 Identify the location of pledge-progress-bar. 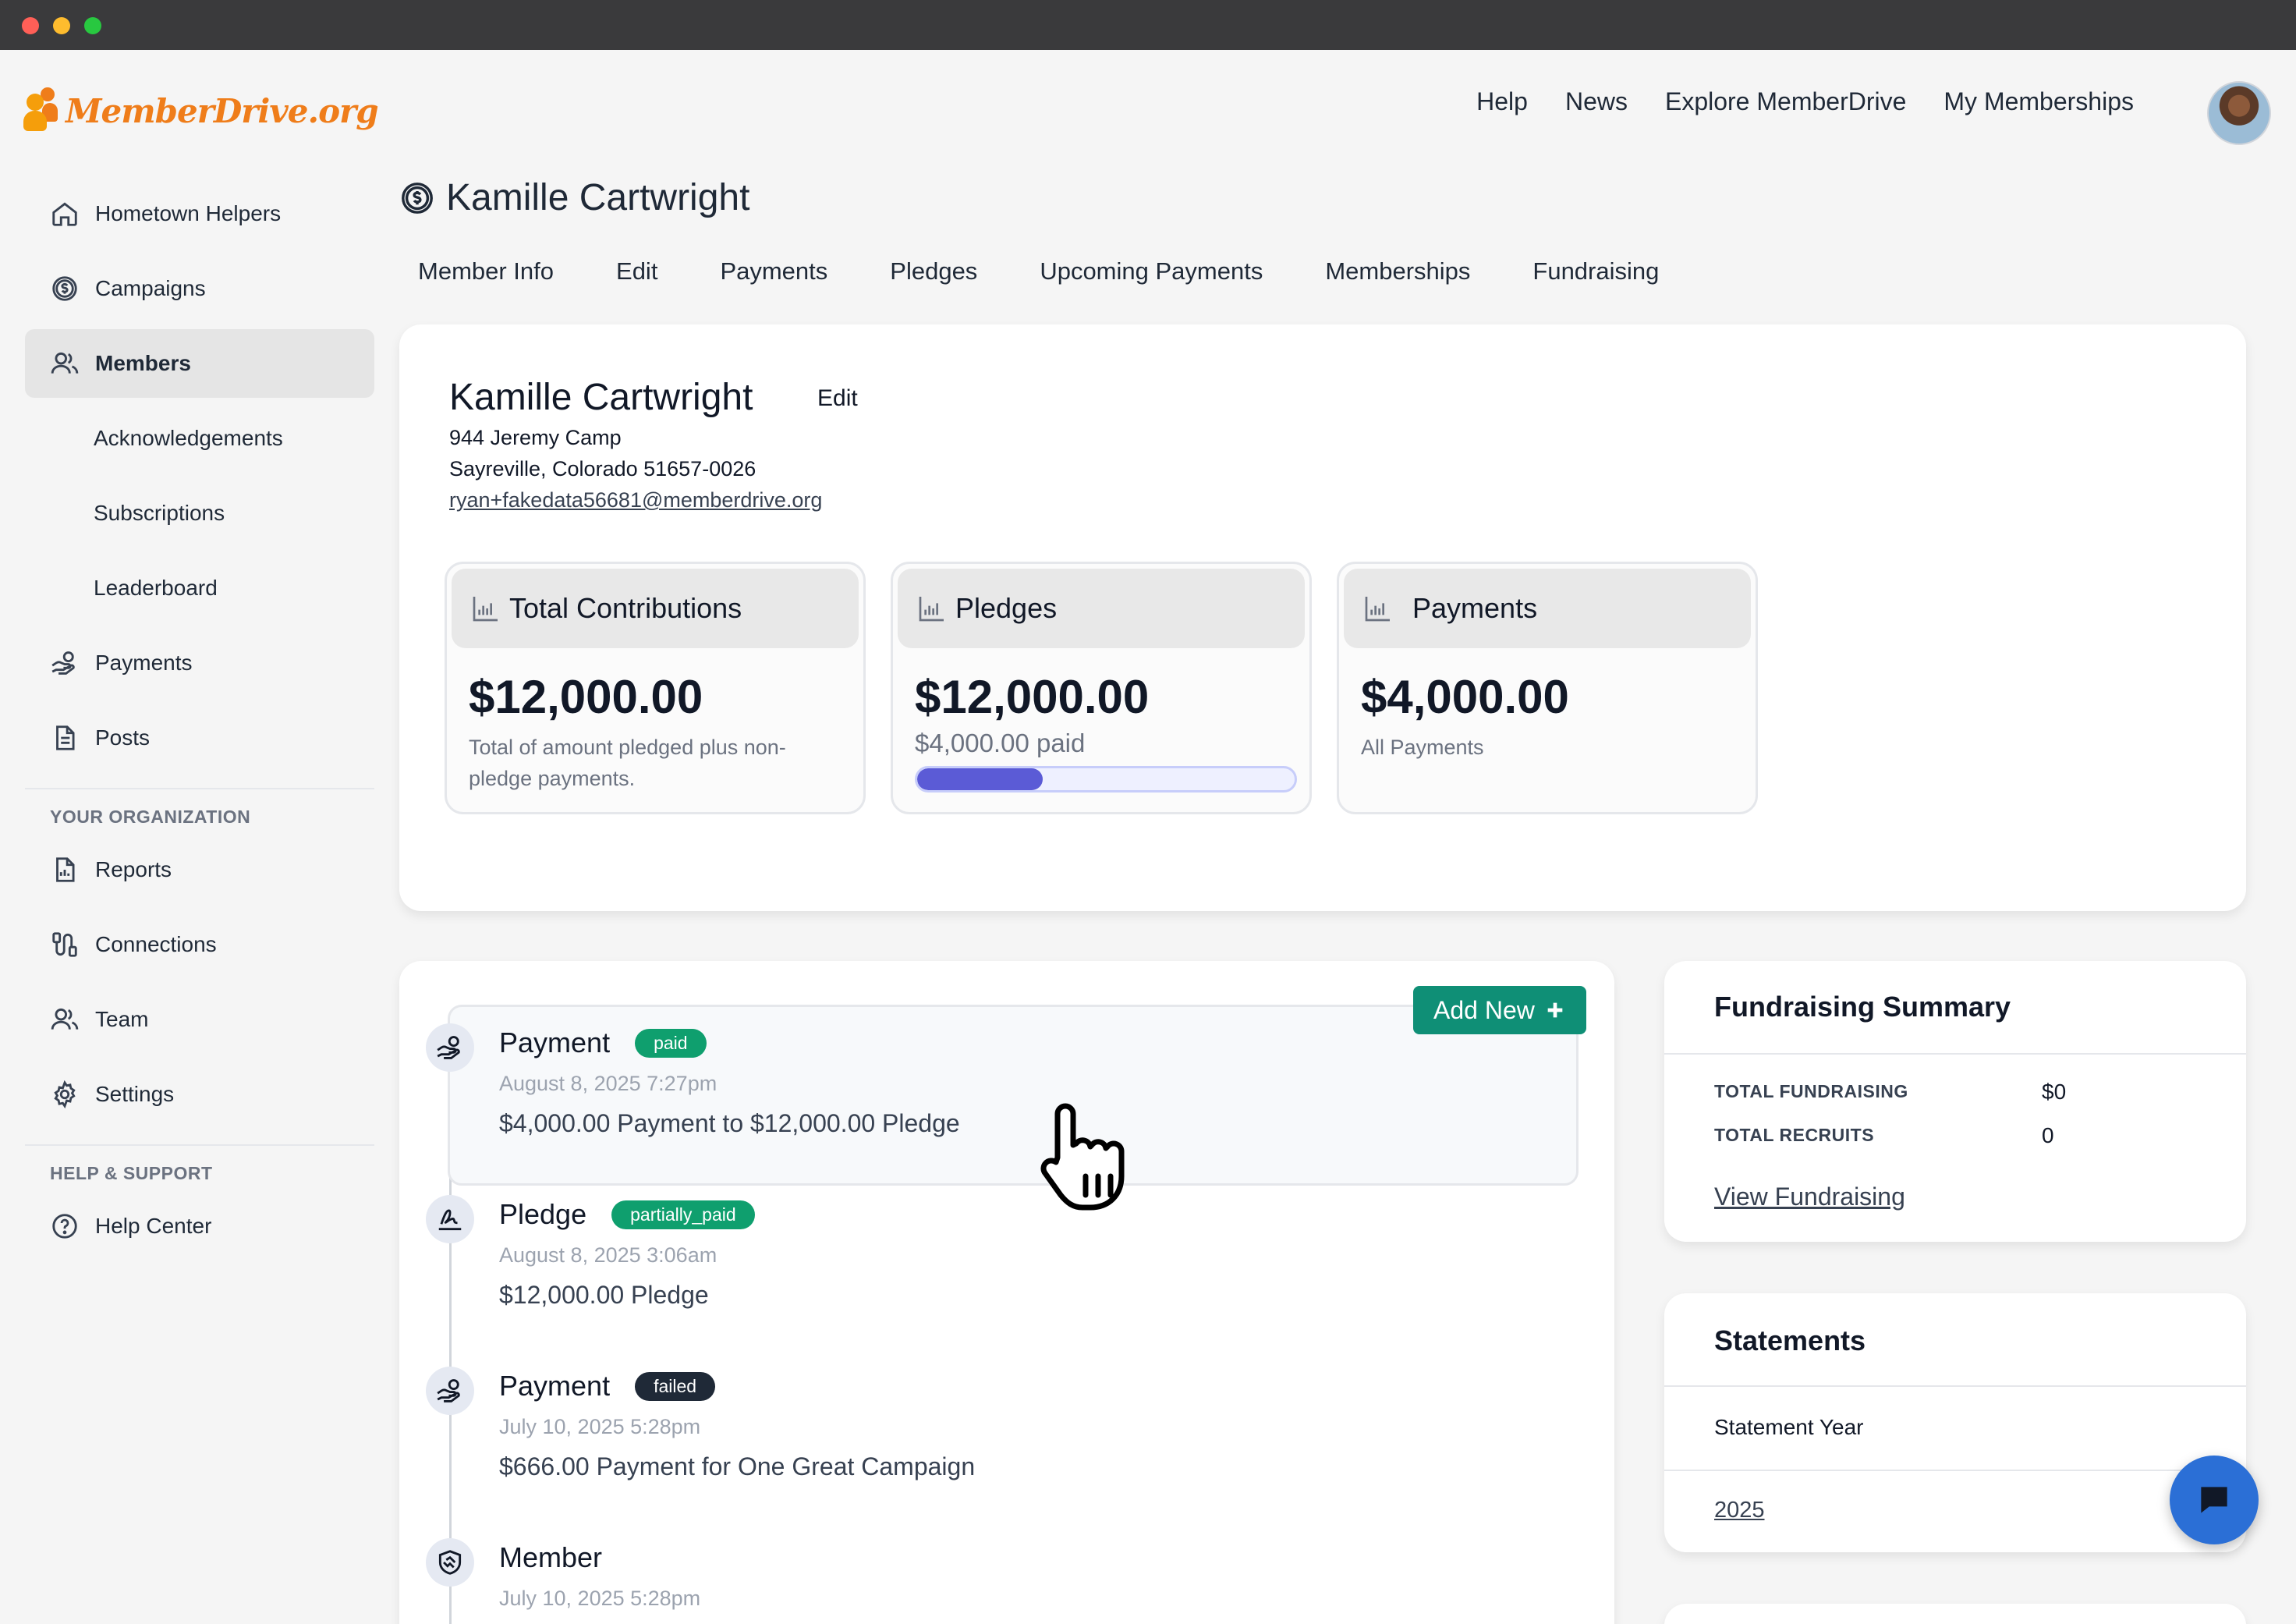
(1106, 779).